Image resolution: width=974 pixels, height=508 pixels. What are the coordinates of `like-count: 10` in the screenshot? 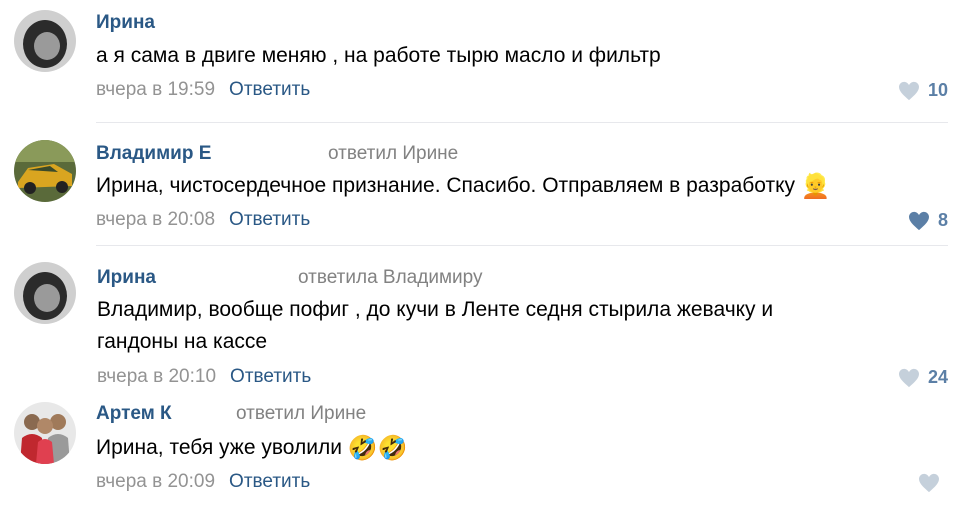 It's located at (937, 90).